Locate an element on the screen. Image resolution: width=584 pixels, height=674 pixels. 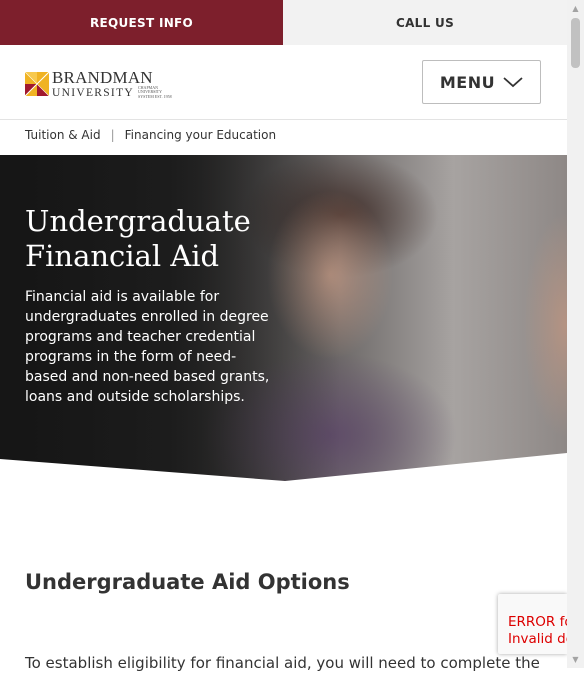
top-action-bar: REQUEST INFO CALL US is located at coordinates (283, 22).